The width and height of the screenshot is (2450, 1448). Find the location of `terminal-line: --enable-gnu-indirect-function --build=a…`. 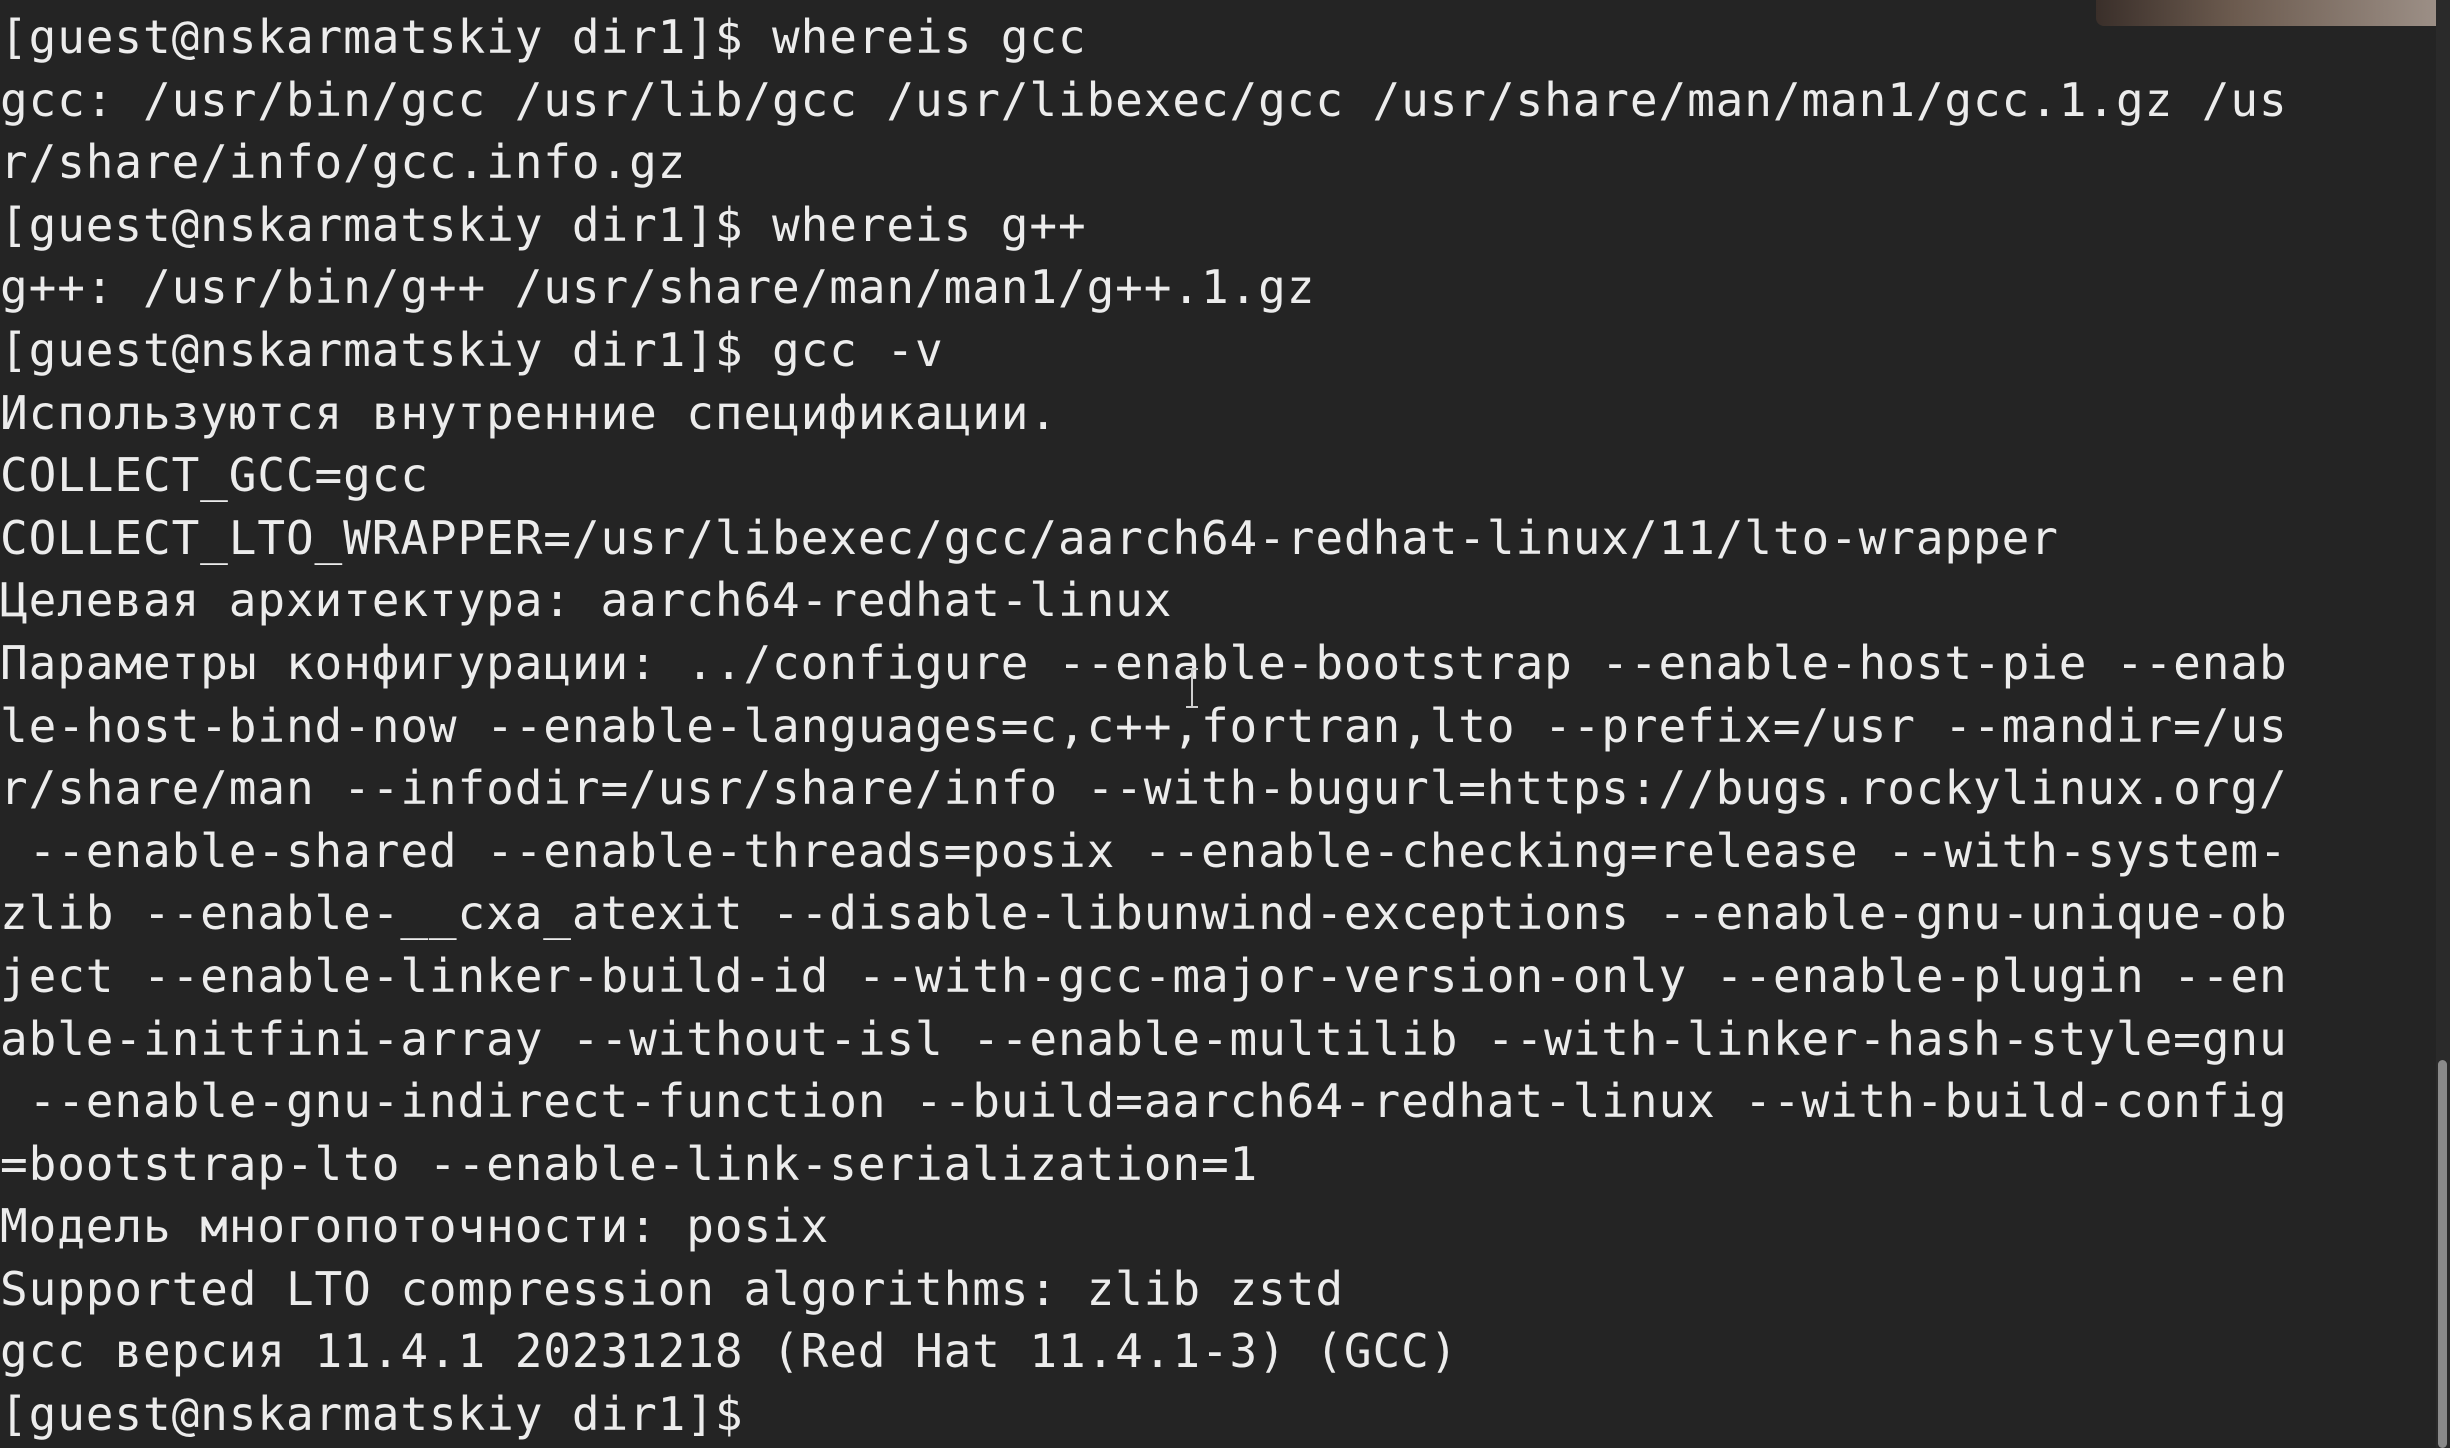

terminal-line: --enable-gnu-indirect-function --build=a… is located at coordinates (1144, 1101).